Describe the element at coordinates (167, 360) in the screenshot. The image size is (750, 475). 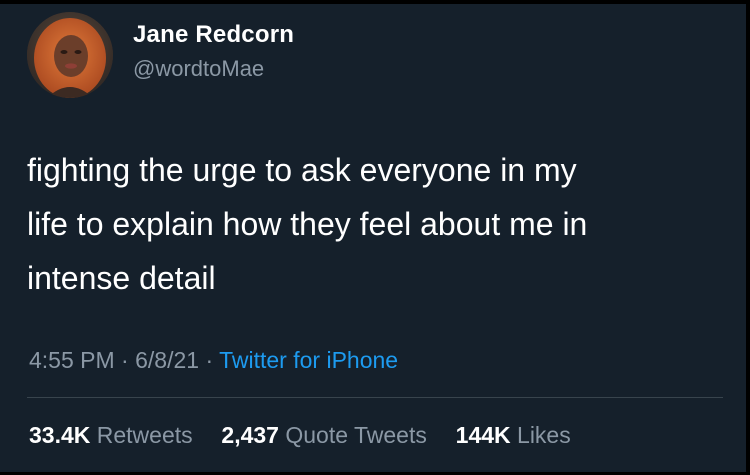
I see `tweet-date: 6/8/21` at that location.